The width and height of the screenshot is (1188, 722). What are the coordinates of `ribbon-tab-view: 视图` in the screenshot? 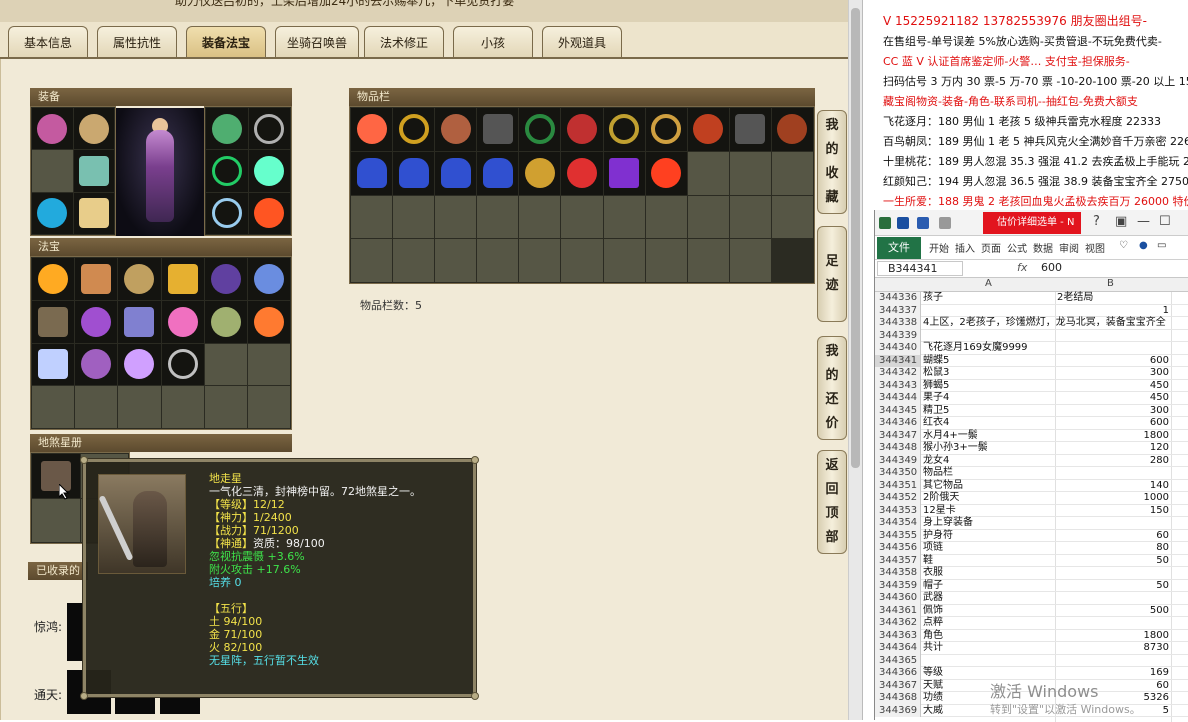 It's located at (1095, 247).